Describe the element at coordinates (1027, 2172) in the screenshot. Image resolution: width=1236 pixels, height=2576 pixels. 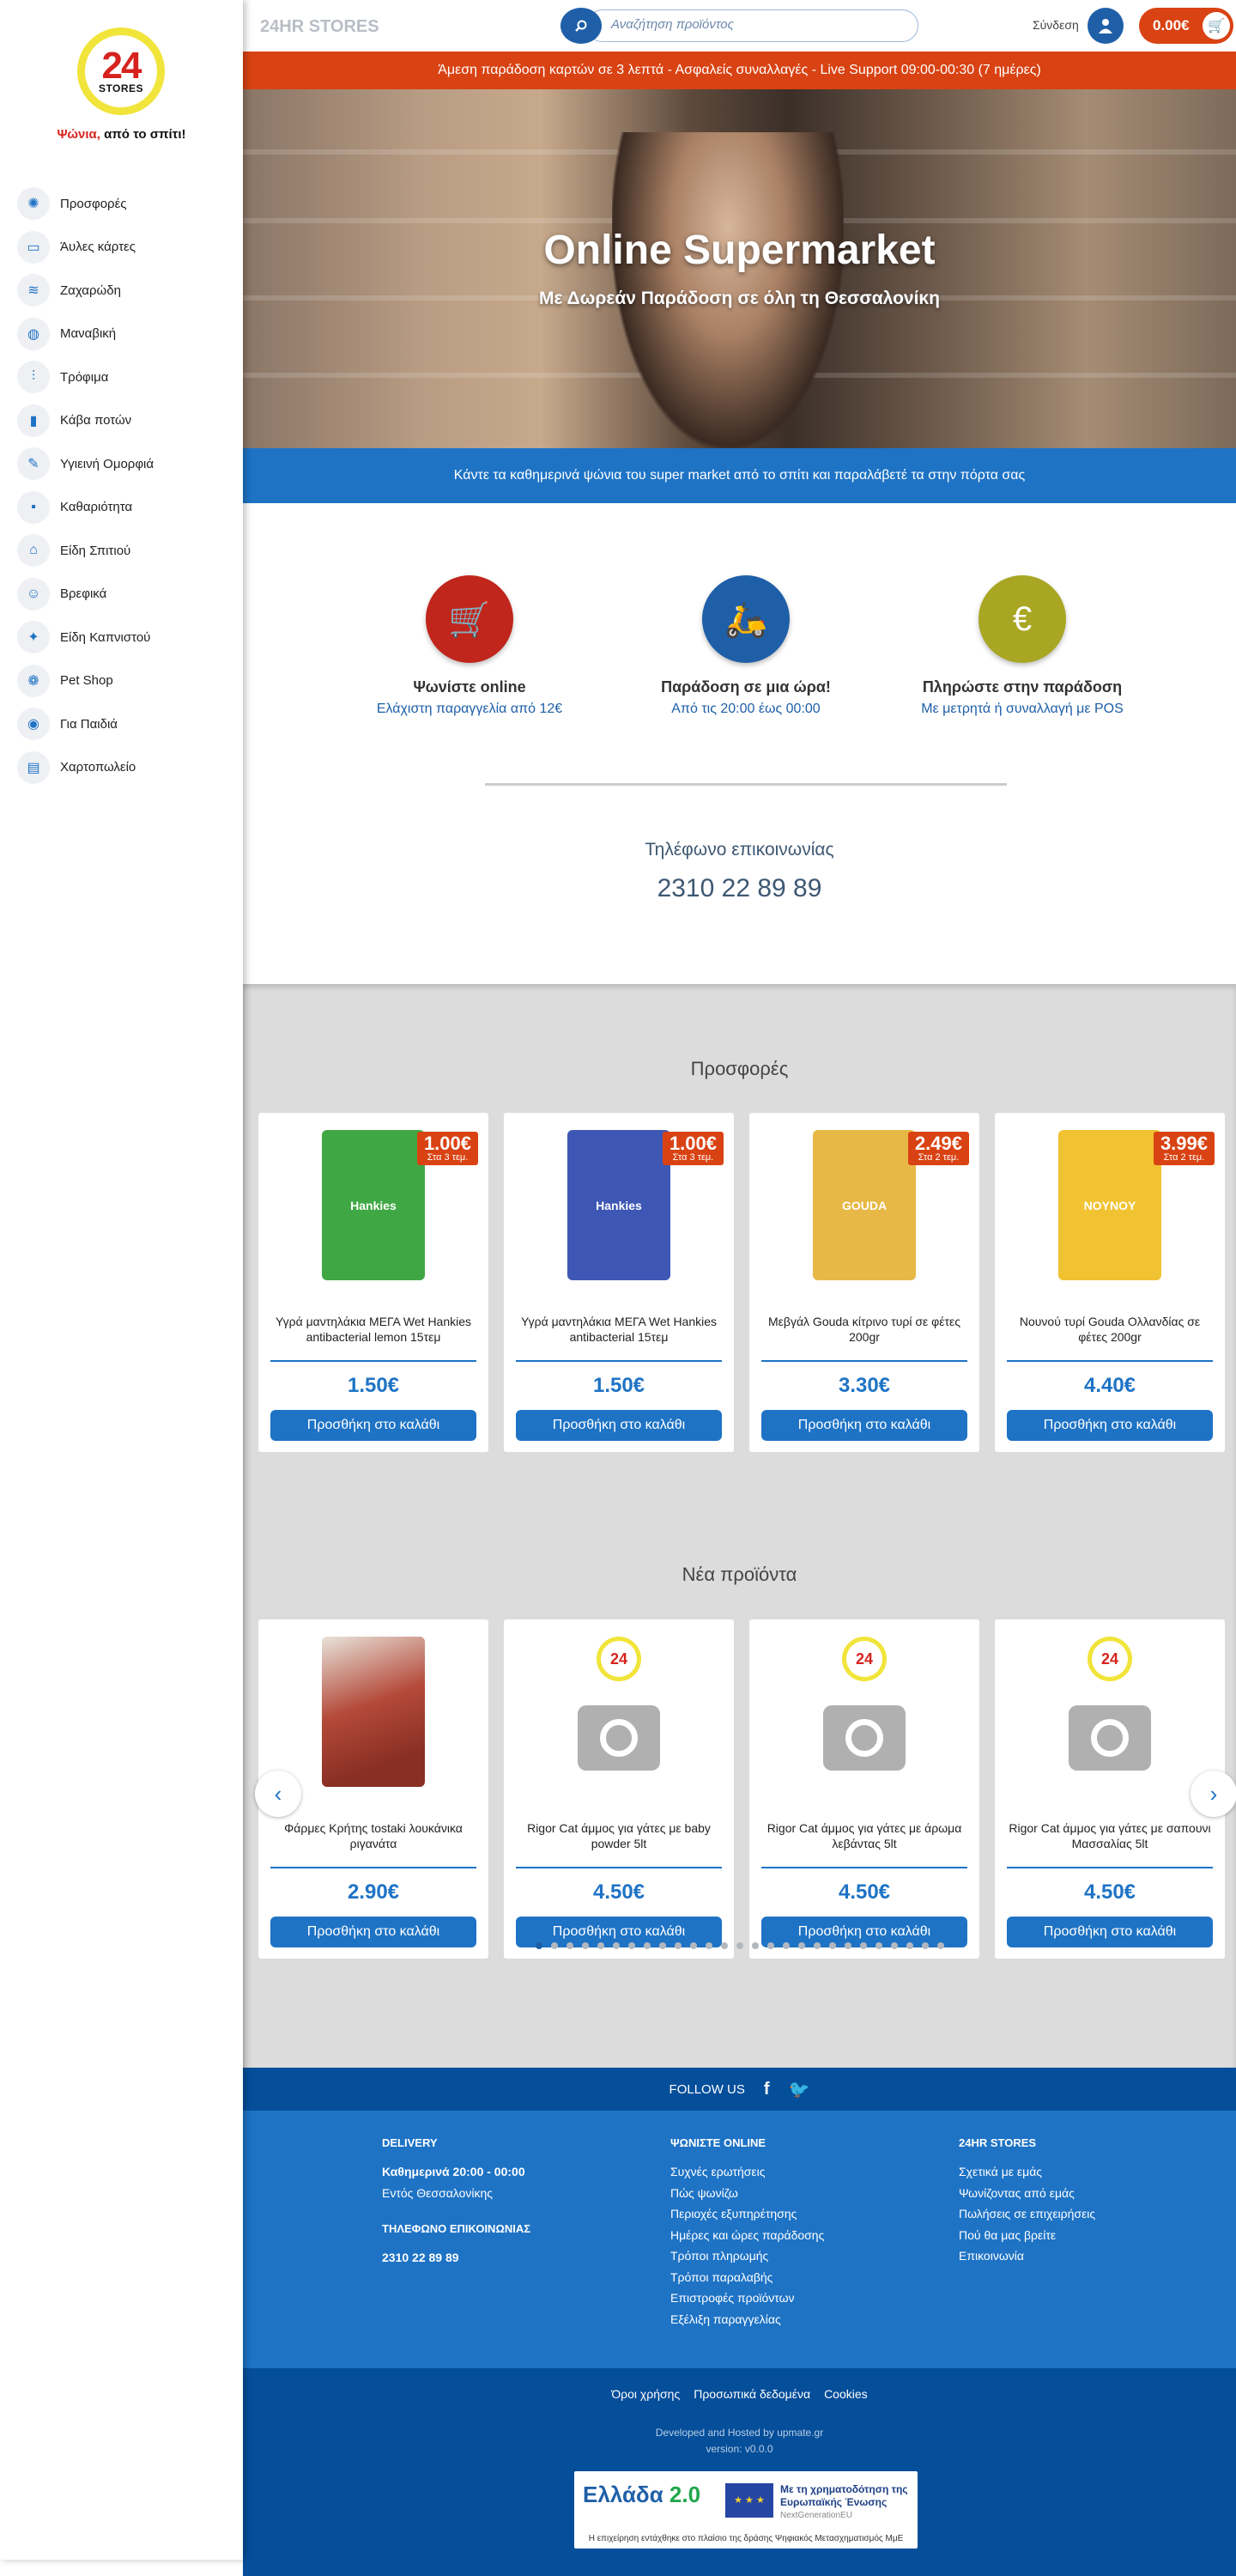
I see `footer-link: Σχετικά με εμάς` at that location.